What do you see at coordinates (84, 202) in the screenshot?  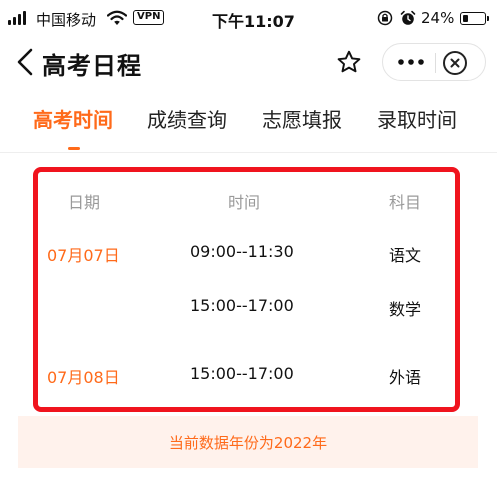 I see `column-header-date: 日期` at bounding box center [84, 202].